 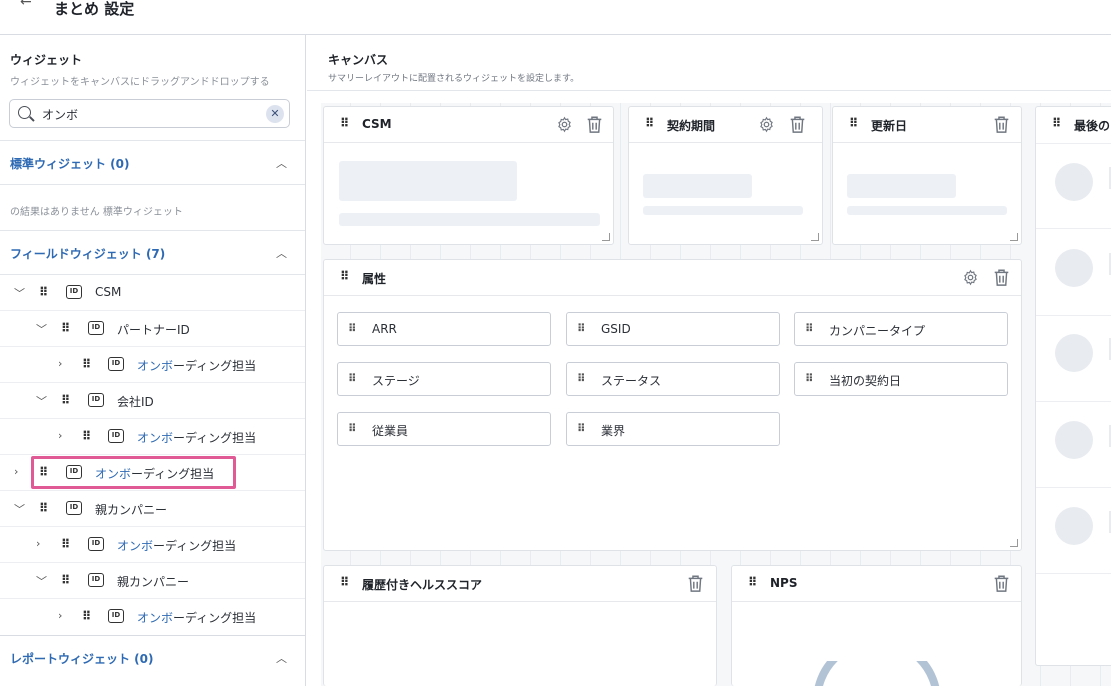 I want to click on tree-item-label: パートナーID, so click(x=153, y=330).